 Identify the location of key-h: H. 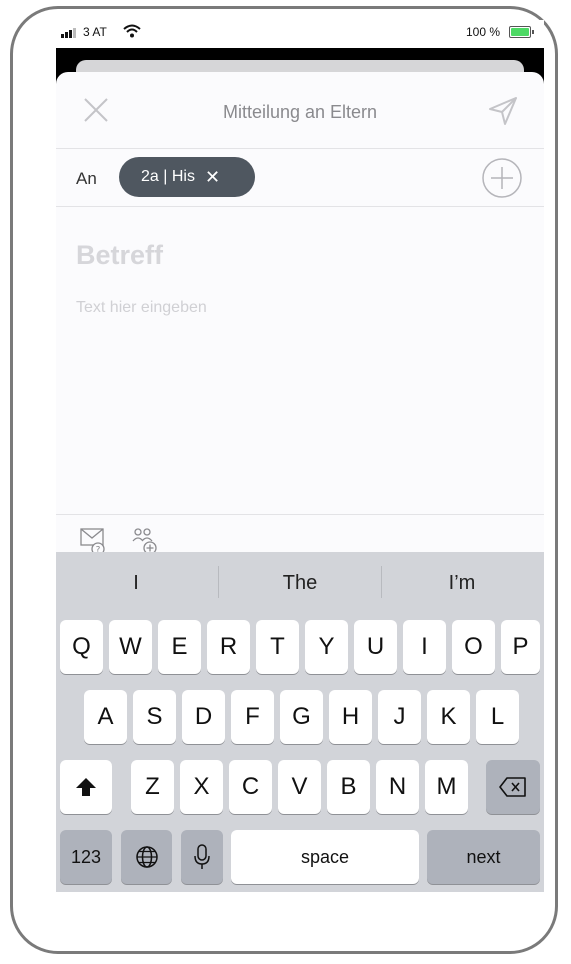
(350, 717).